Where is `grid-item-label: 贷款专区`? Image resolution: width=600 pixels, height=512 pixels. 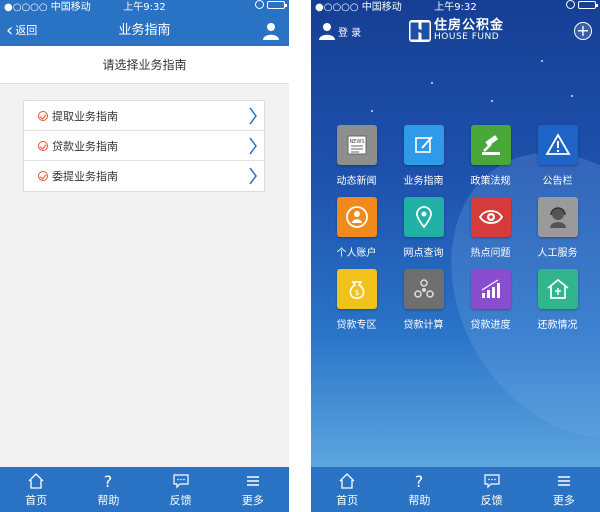
grid-item-label: 贷款专区 is located at coordinates (356, 325).